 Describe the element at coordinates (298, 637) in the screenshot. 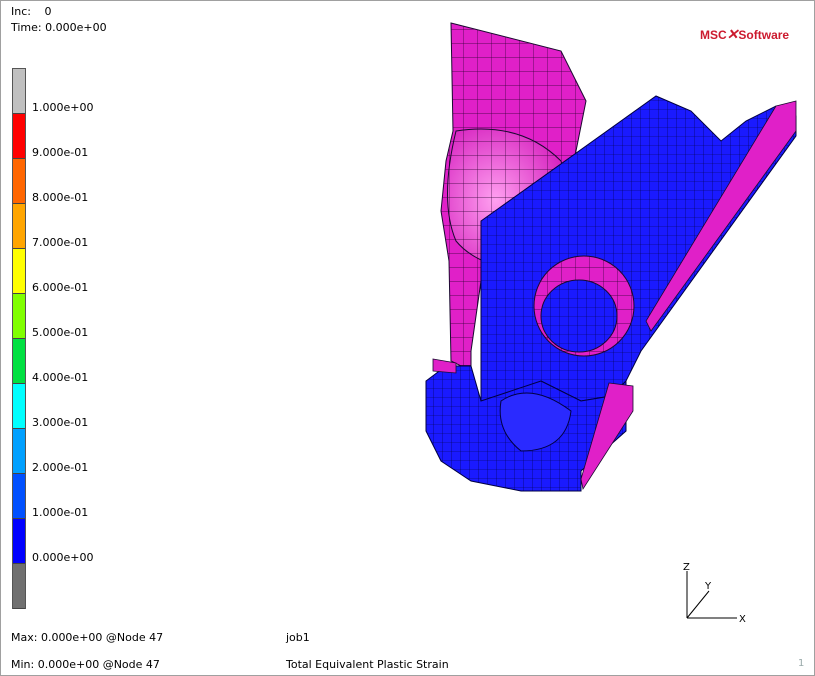

I see `job-name: job1` at that location.